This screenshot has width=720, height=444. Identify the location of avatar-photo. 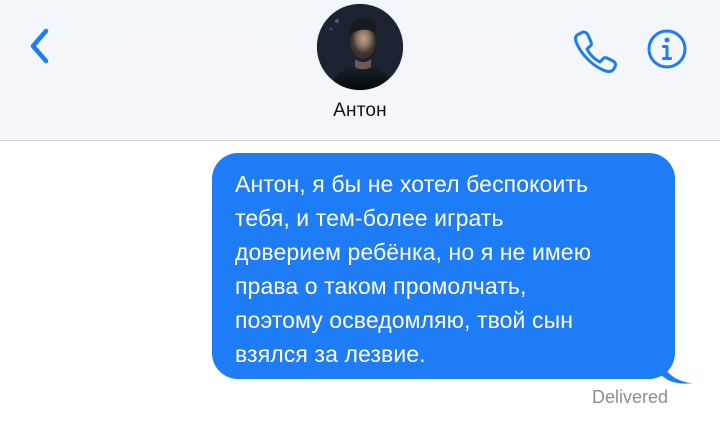
(360, 47).